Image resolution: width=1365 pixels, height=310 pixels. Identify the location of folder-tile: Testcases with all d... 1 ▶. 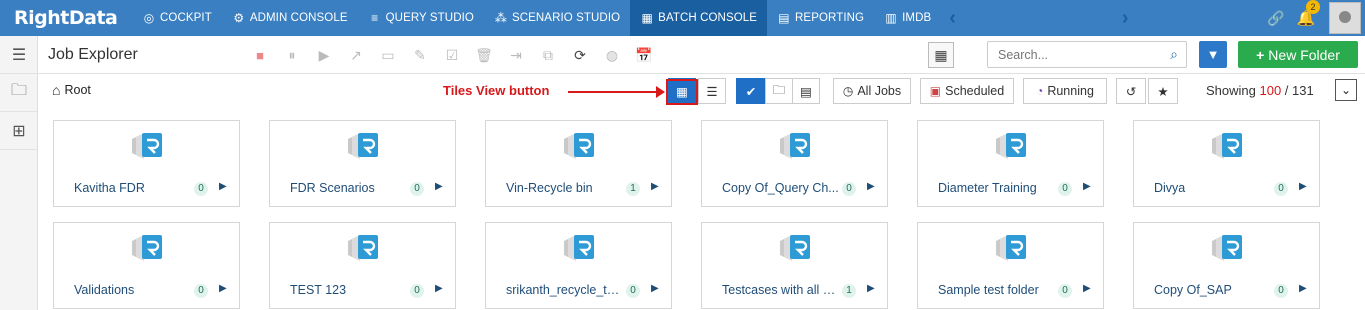
(794, 265).